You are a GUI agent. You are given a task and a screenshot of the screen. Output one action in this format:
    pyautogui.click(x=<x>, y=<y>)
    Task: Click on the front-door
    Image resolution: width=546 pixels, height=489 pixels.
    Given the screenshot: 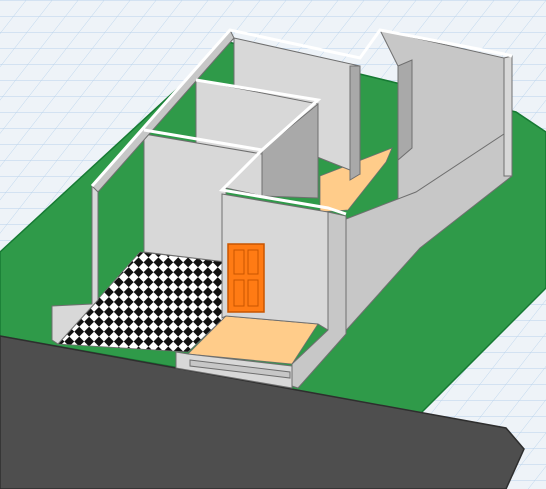 What is the action you would take?
    pyautogui.click(x=246, y=278)
    